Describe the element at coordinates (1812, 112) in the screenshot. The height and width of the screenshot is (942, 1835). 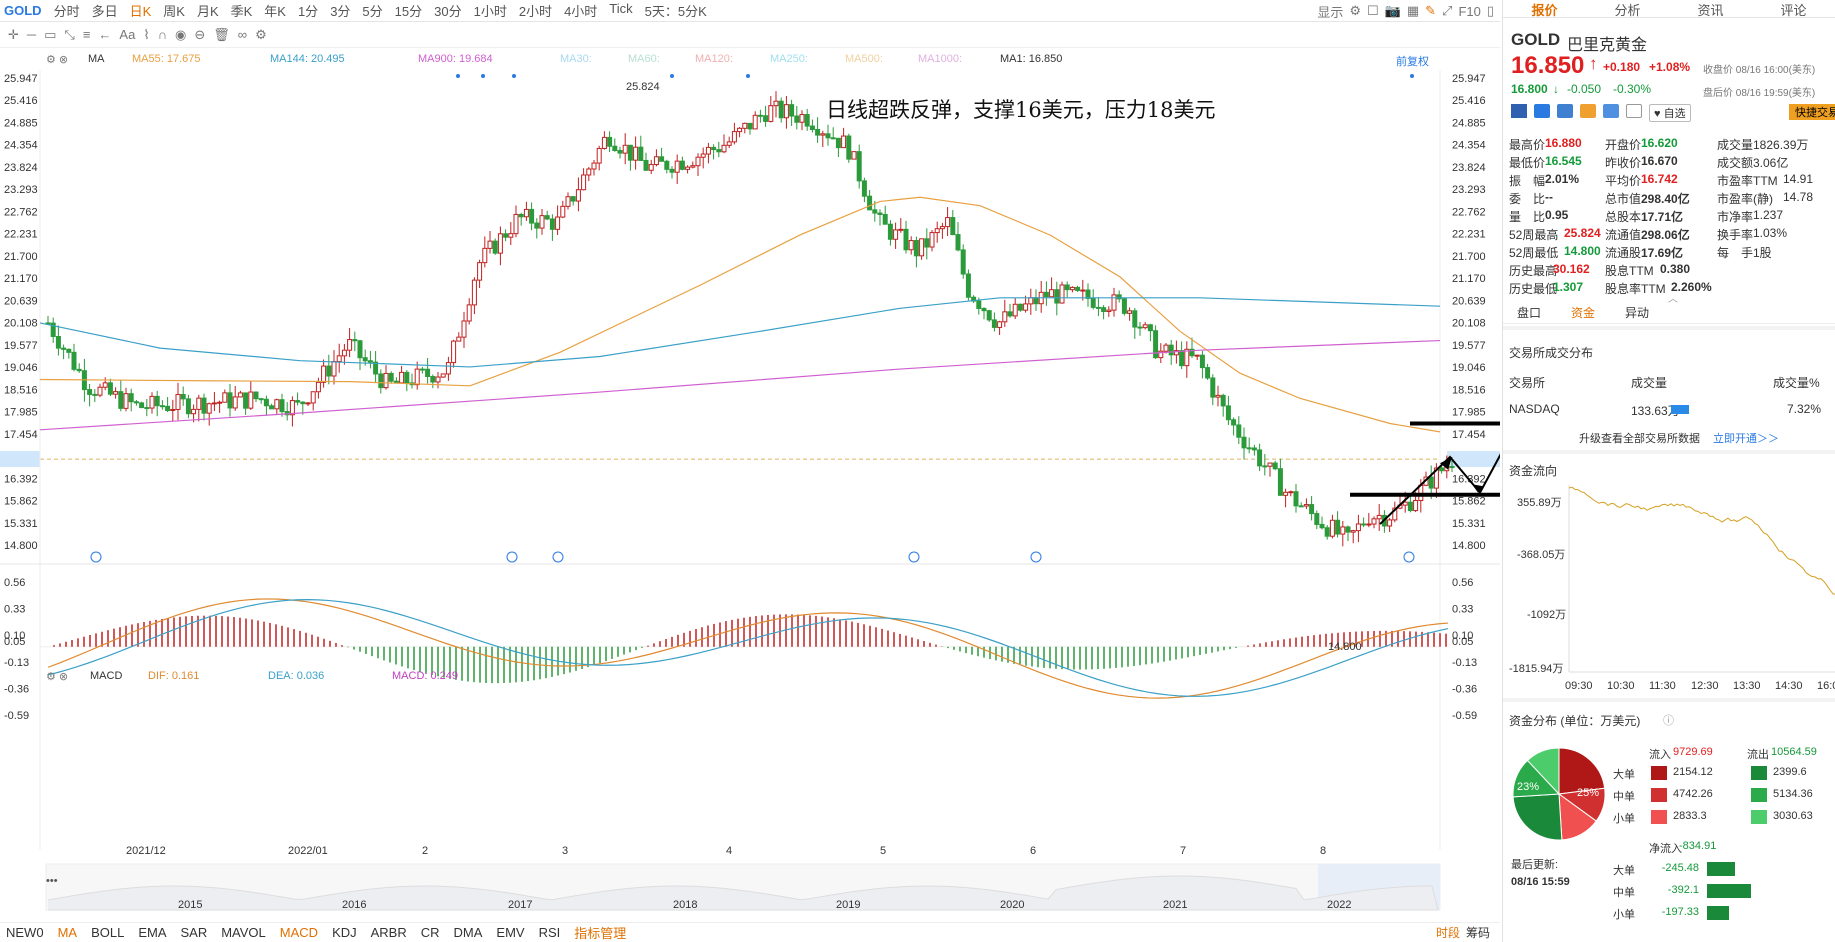
I see `quick-trade-button: 快捷交易` at that location.